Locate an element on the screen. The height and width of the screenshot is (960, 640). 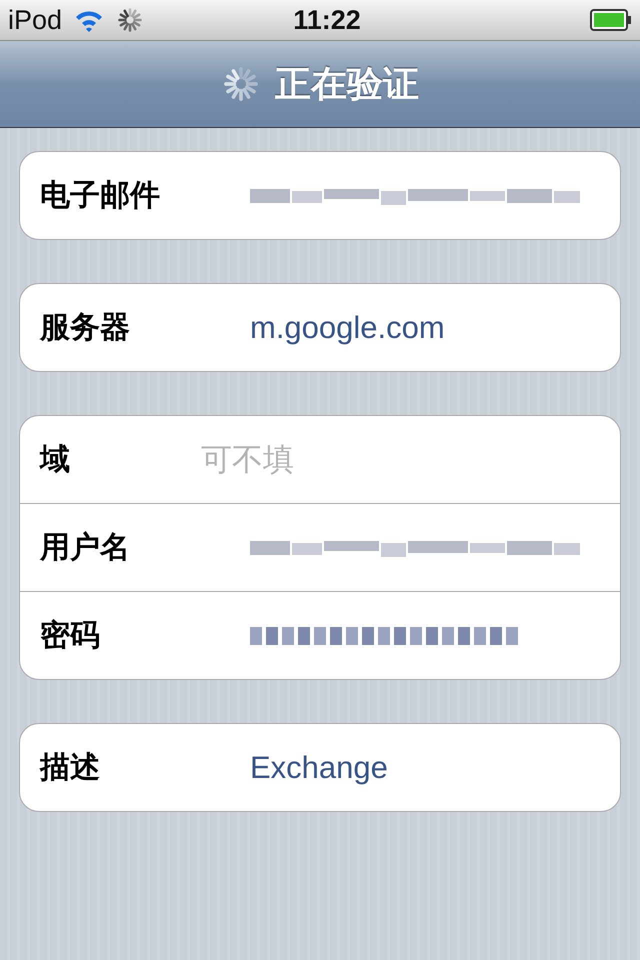
carrier-label: iPod is located at coordinates (35, 20).